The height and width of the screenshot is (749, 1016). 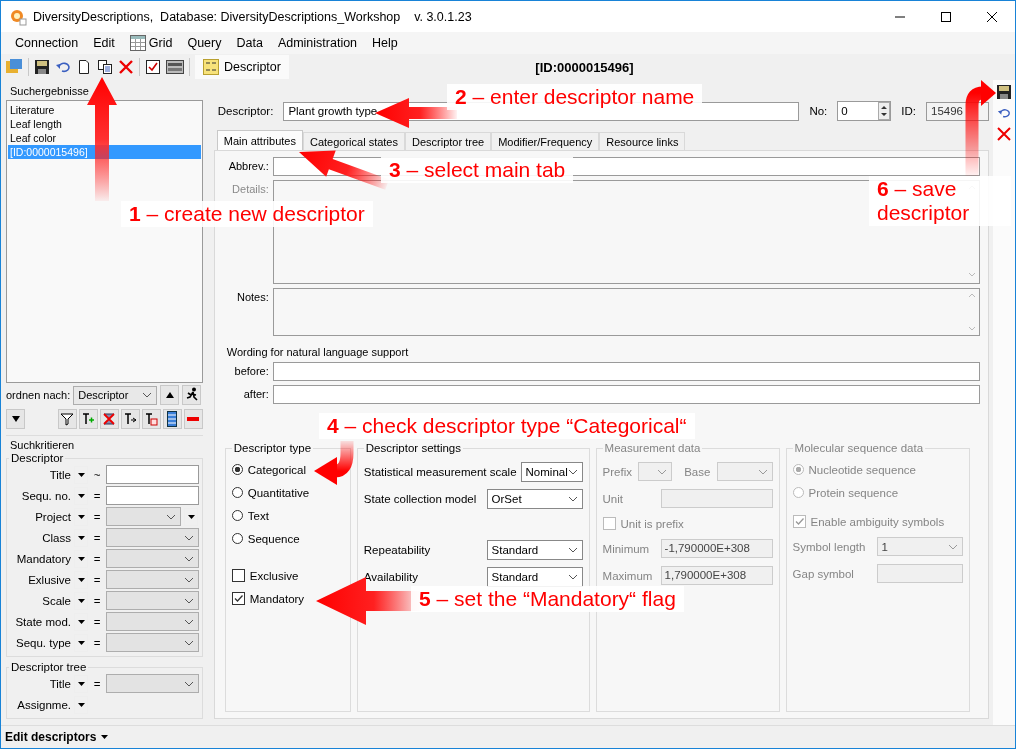 I want to click on dropdown: OrSet, so click(x=534, y=498).